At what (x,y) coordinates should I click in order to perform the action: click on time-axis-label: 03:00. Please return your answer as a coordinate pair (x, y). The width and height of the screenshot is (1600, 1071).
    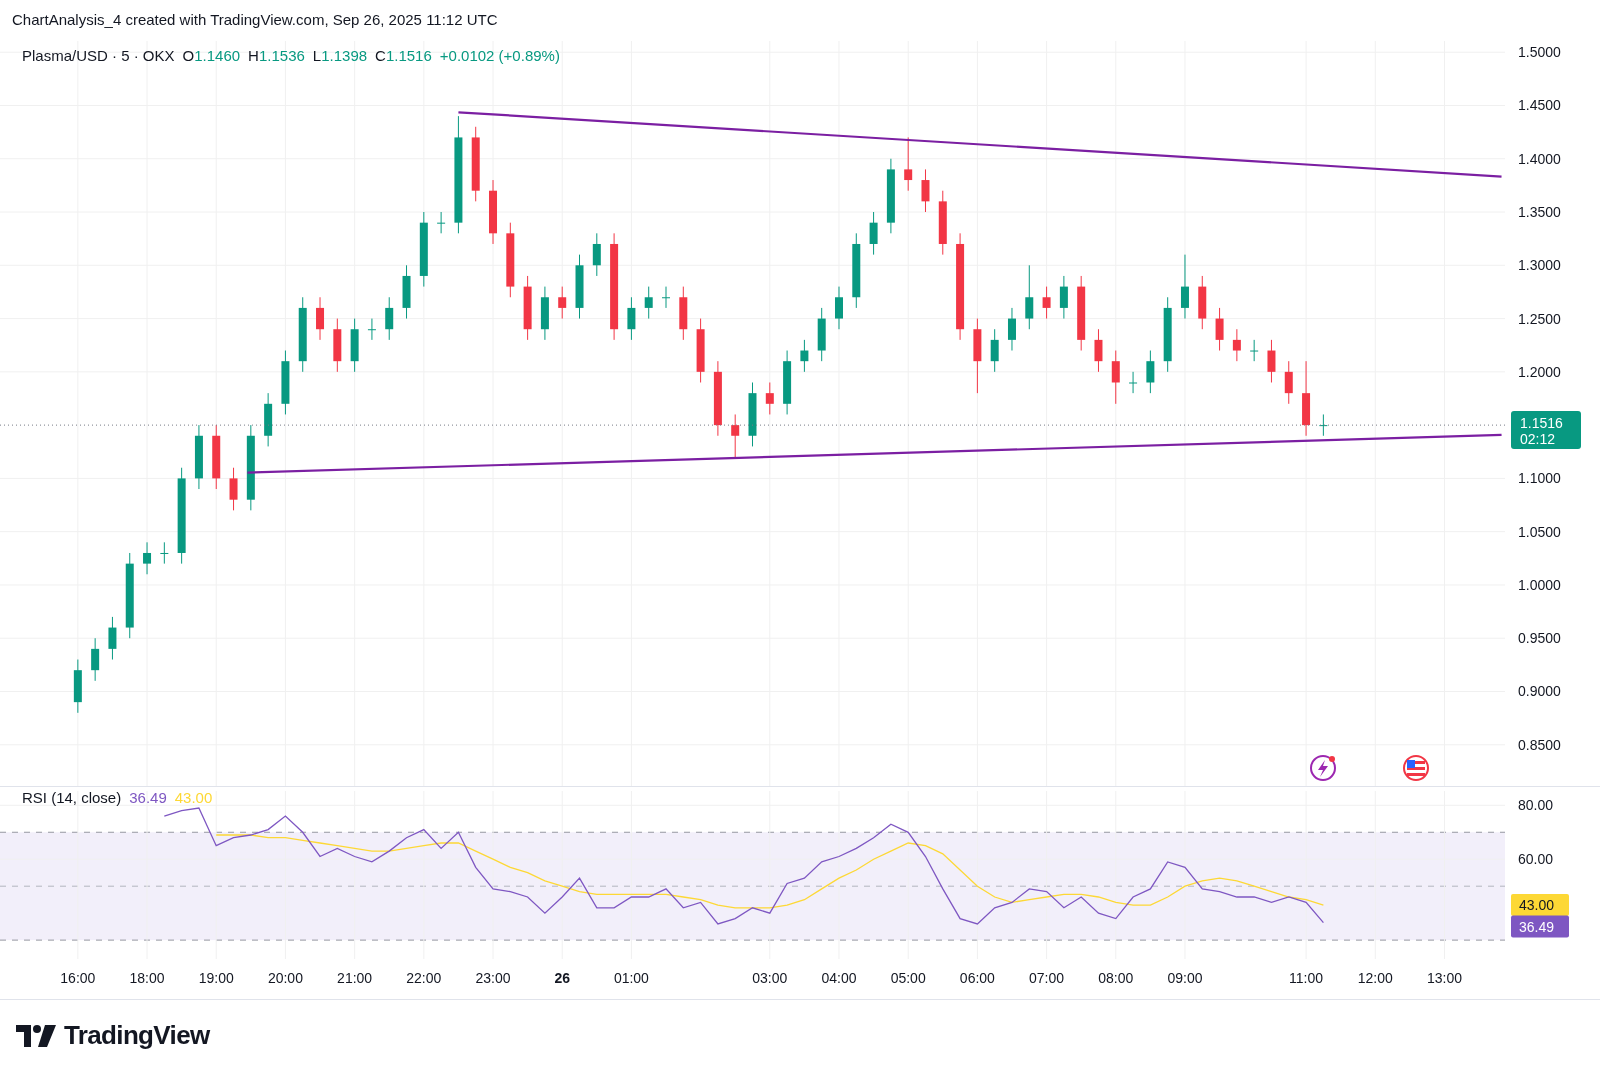
    Looking at the image, I should click on (770, 978).